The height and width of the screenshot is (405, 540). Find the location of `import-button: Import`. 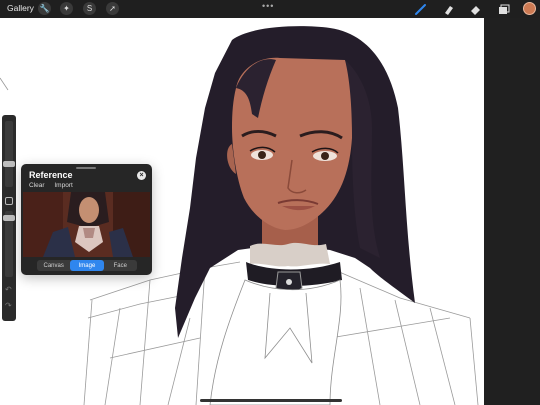

import-button: Import is located at coordinates (63, 185).